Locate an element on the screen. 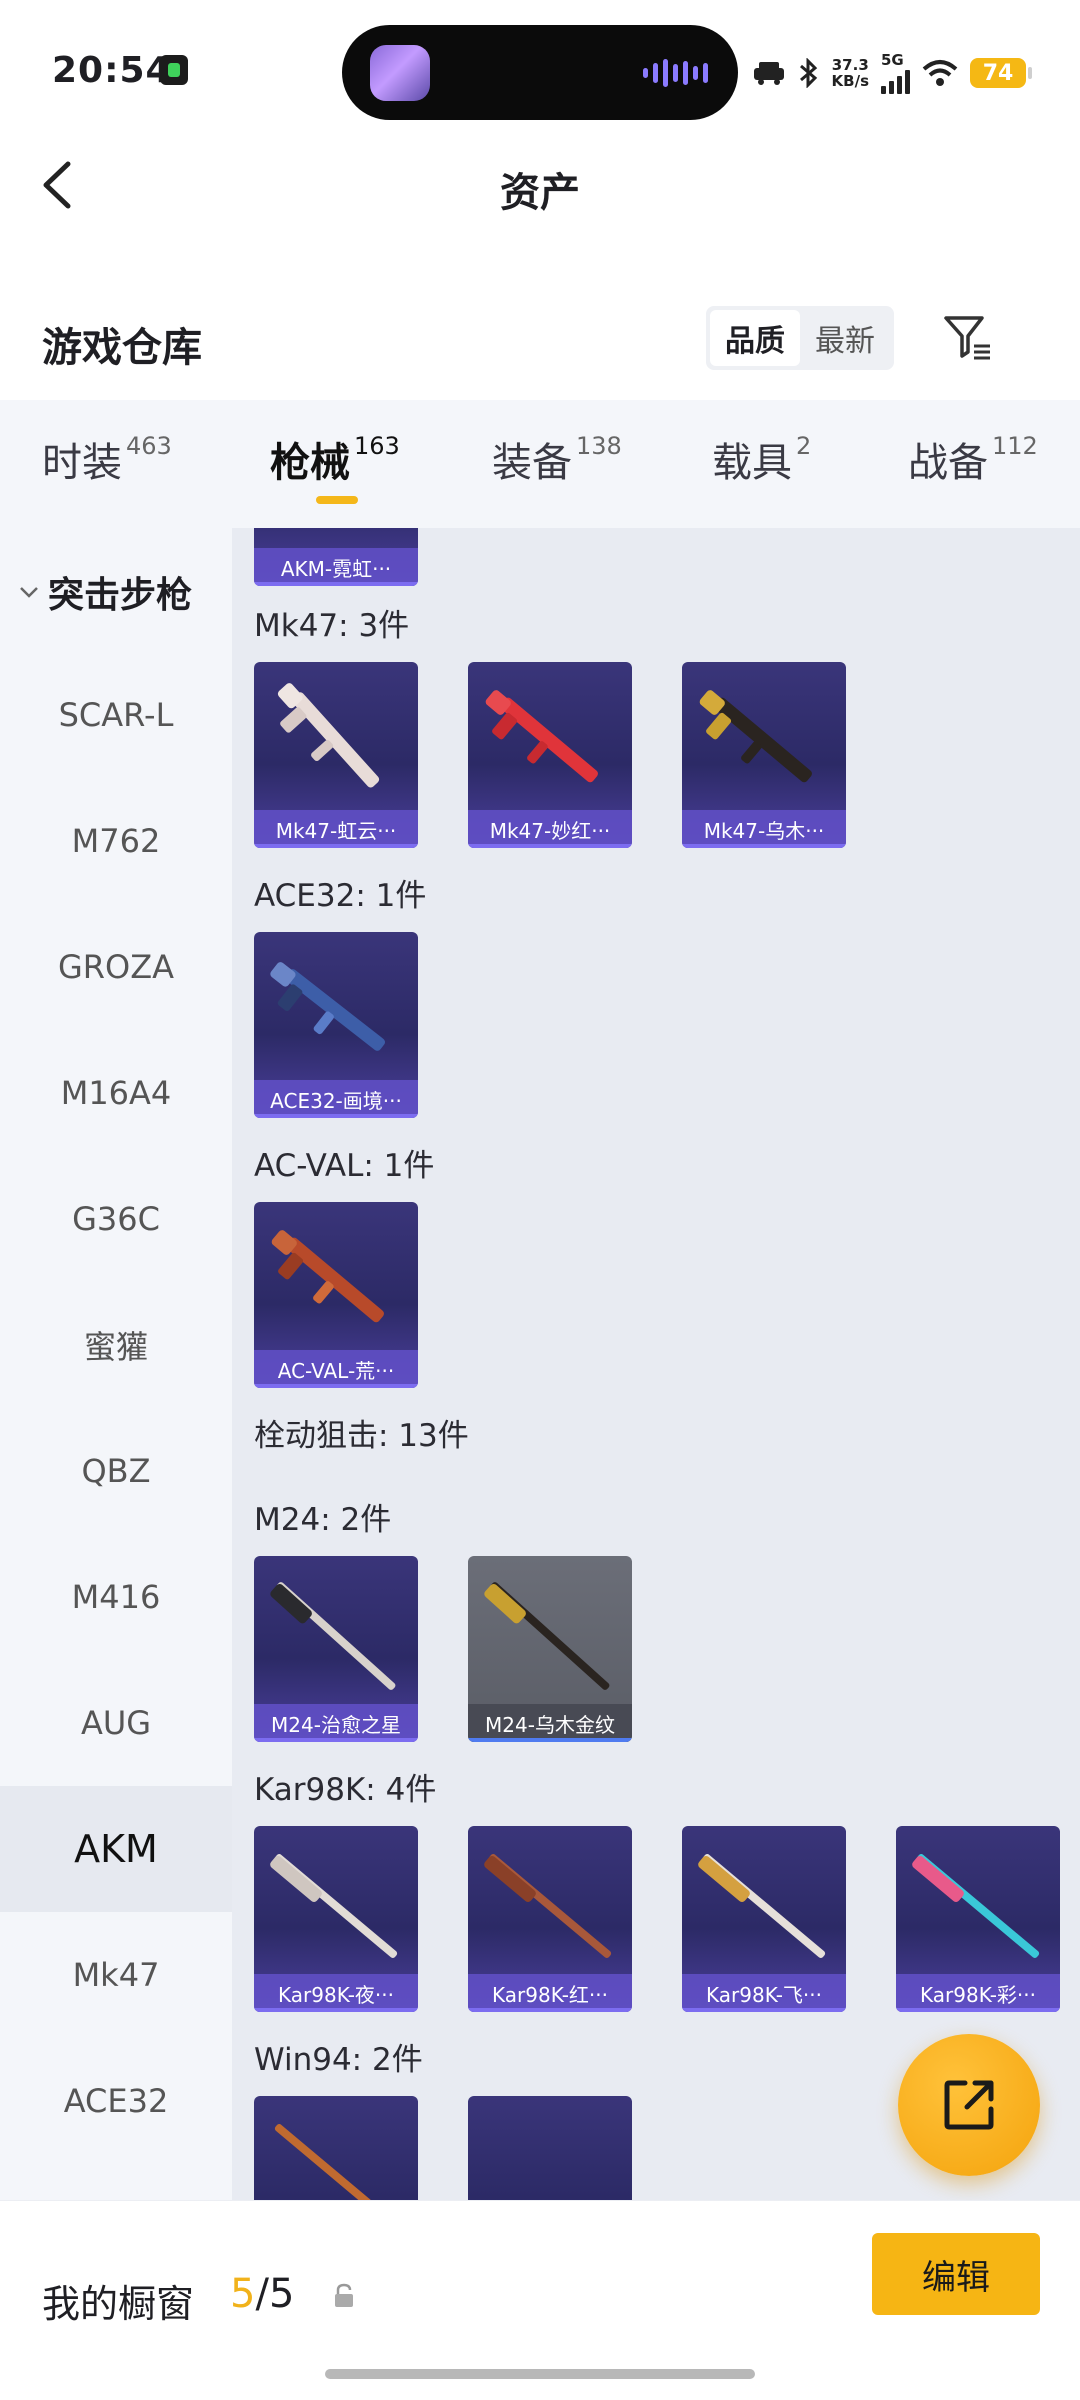 This screenshot has width=1080, height=2400. skin-card-name: AC-VAL-荒··· is located at coordinates (336, 1369).